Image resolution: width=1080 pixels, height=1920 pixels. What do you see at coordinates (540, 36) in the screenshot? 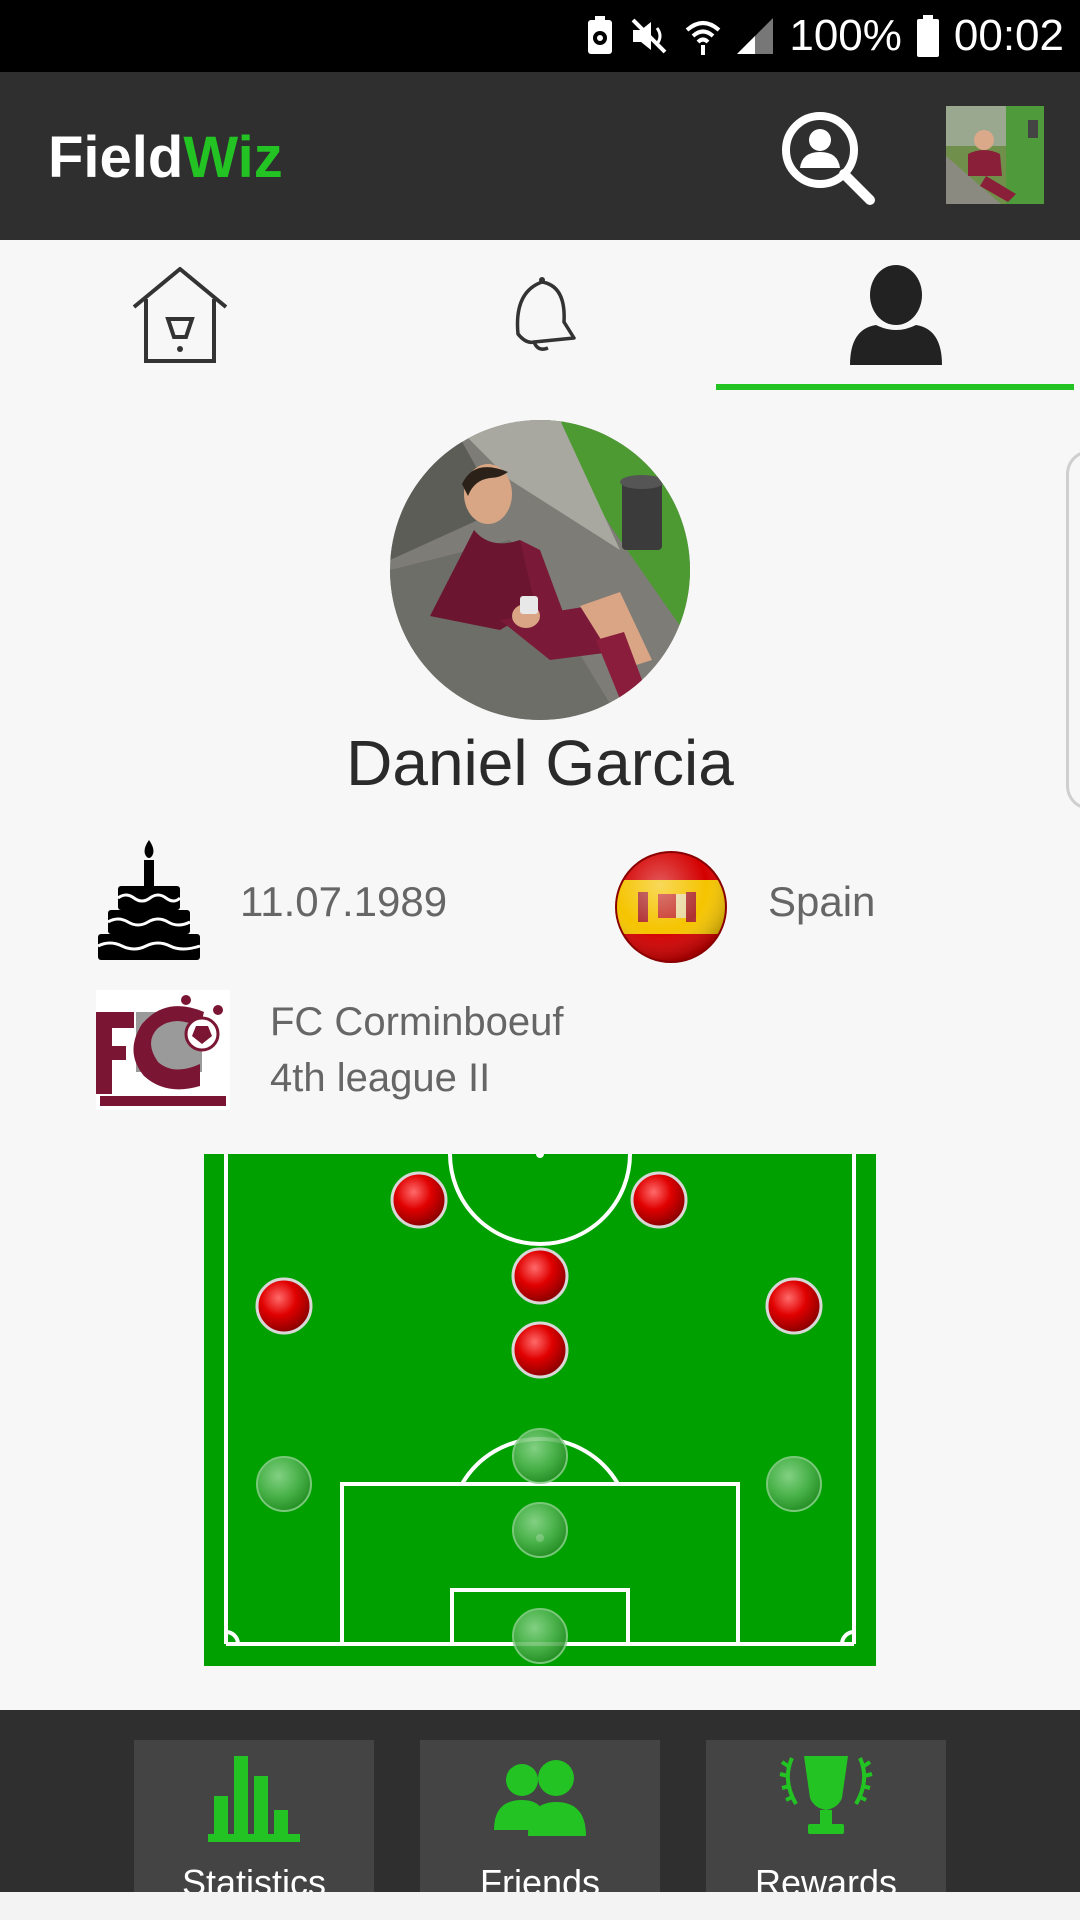
I see `status-bar: 100% 00:02` at bounding box center [540, 36].